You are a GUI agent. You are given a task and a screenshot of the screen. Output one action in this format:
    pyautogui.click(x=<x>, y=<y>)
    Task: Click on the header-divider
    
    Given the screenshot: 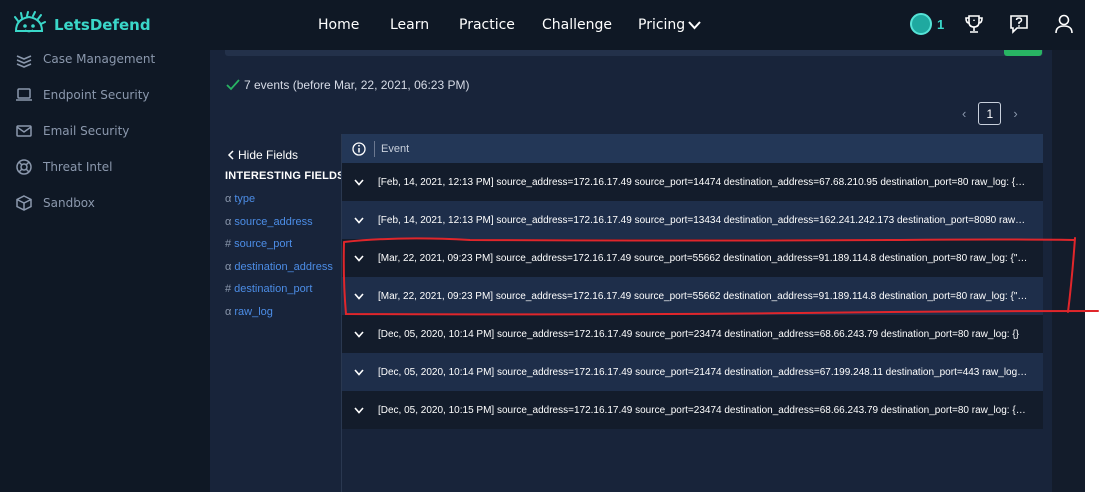 What is the action you would take?
    pyautogui.click(x=374, y=148)
    